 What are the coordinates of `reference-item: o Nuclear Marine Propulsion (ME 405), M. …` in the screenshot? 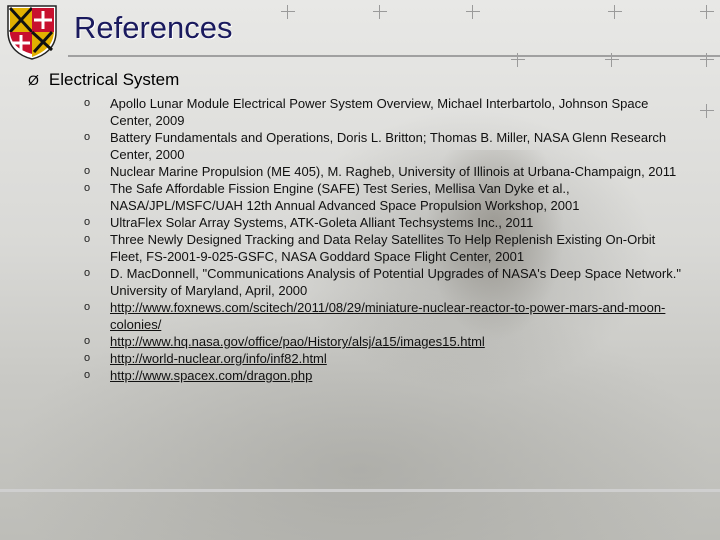 It's located at (384, 171).